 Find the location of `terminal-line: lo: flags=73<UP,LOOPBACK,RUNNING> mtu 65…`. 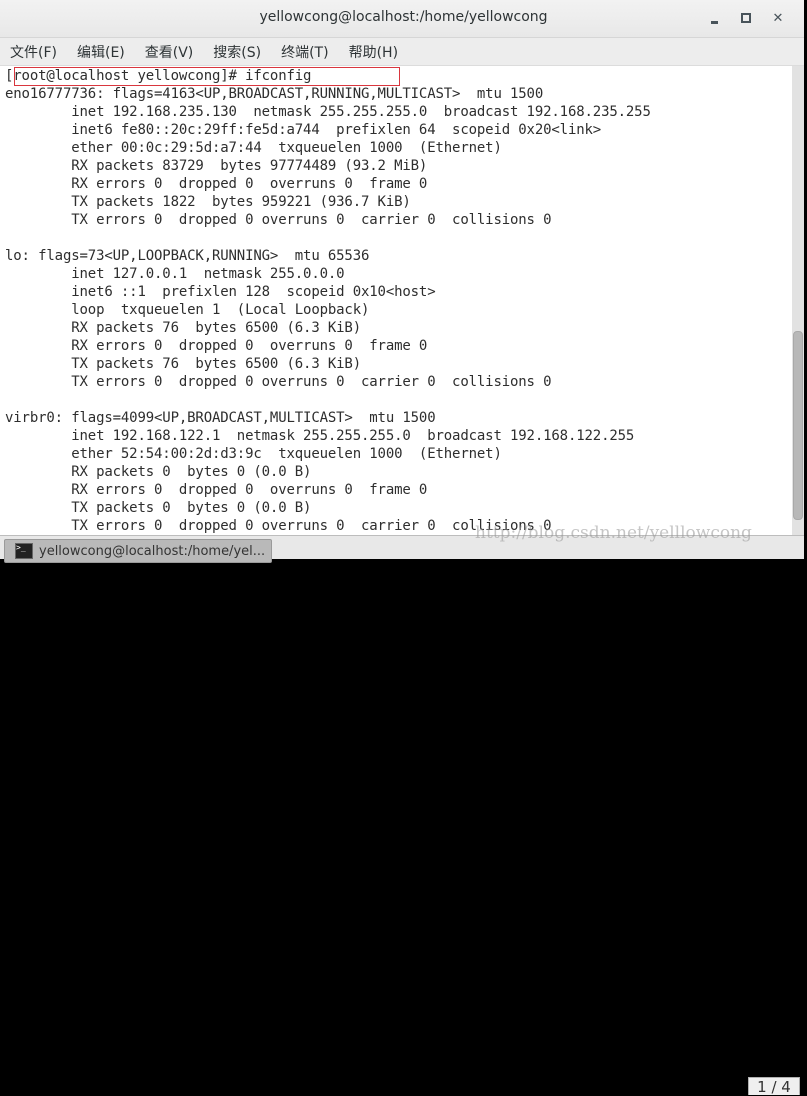

terminal-line: lo: flags=73<UP,LOOPBACK,RUNNING> mtu 65… is located at coordinates (187, 256).